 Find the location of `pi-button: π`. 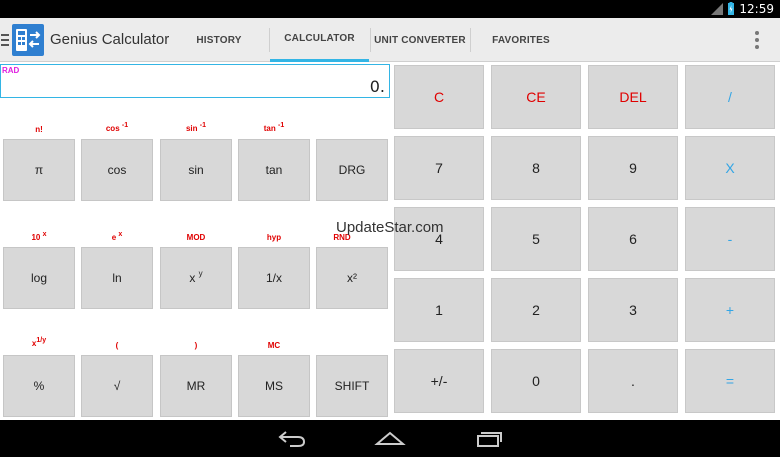

pi-button: π is located at coordinates (39, 170).